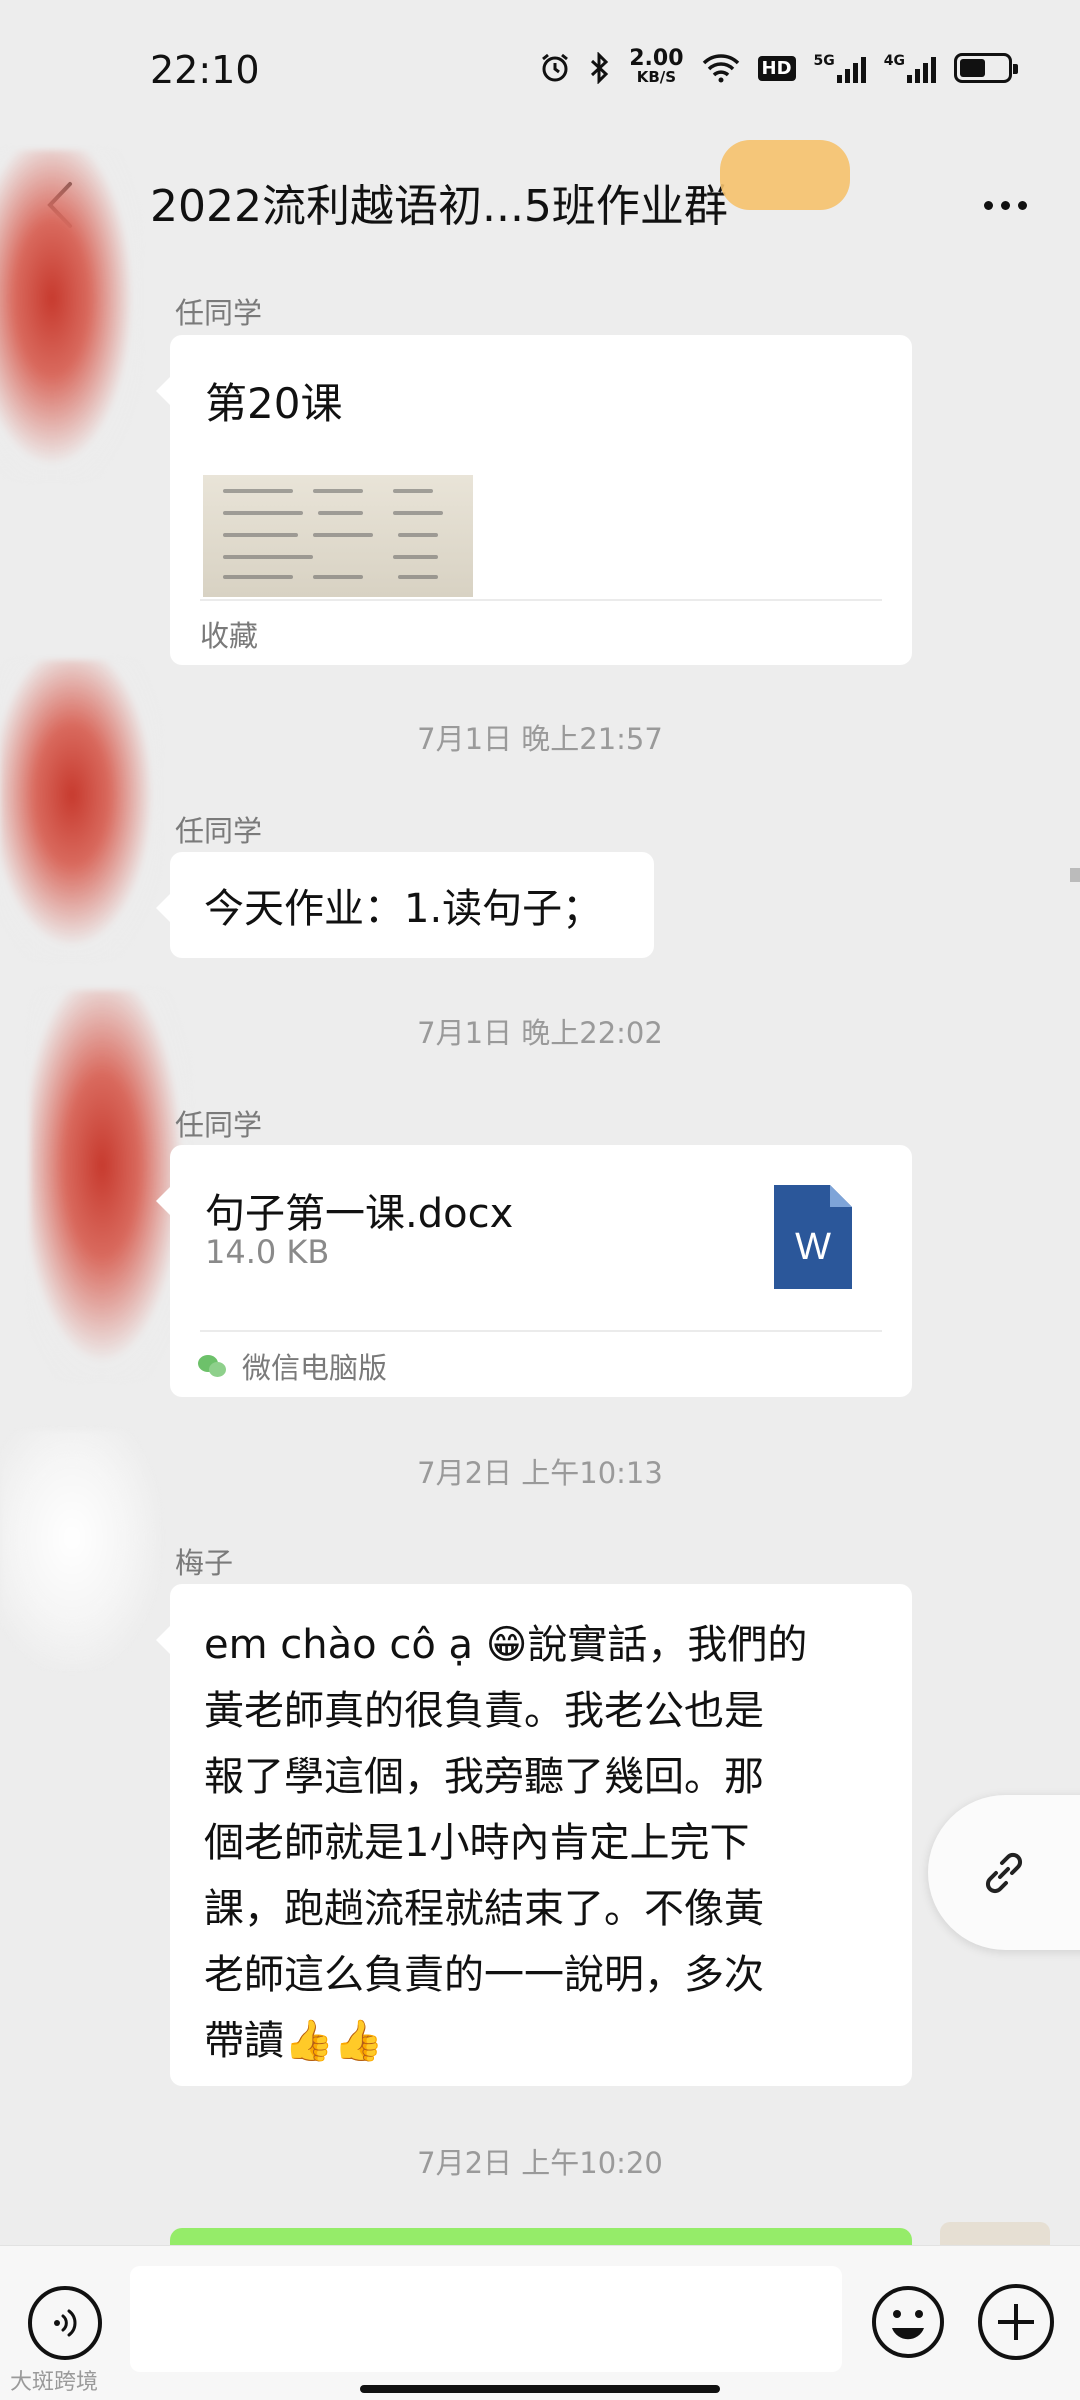 This screenshot has height=2400, width=1080. What do you see at coordinates (555, 68) in the screenshot?
I see `alarm-icon` at bounding box center [555, 68].